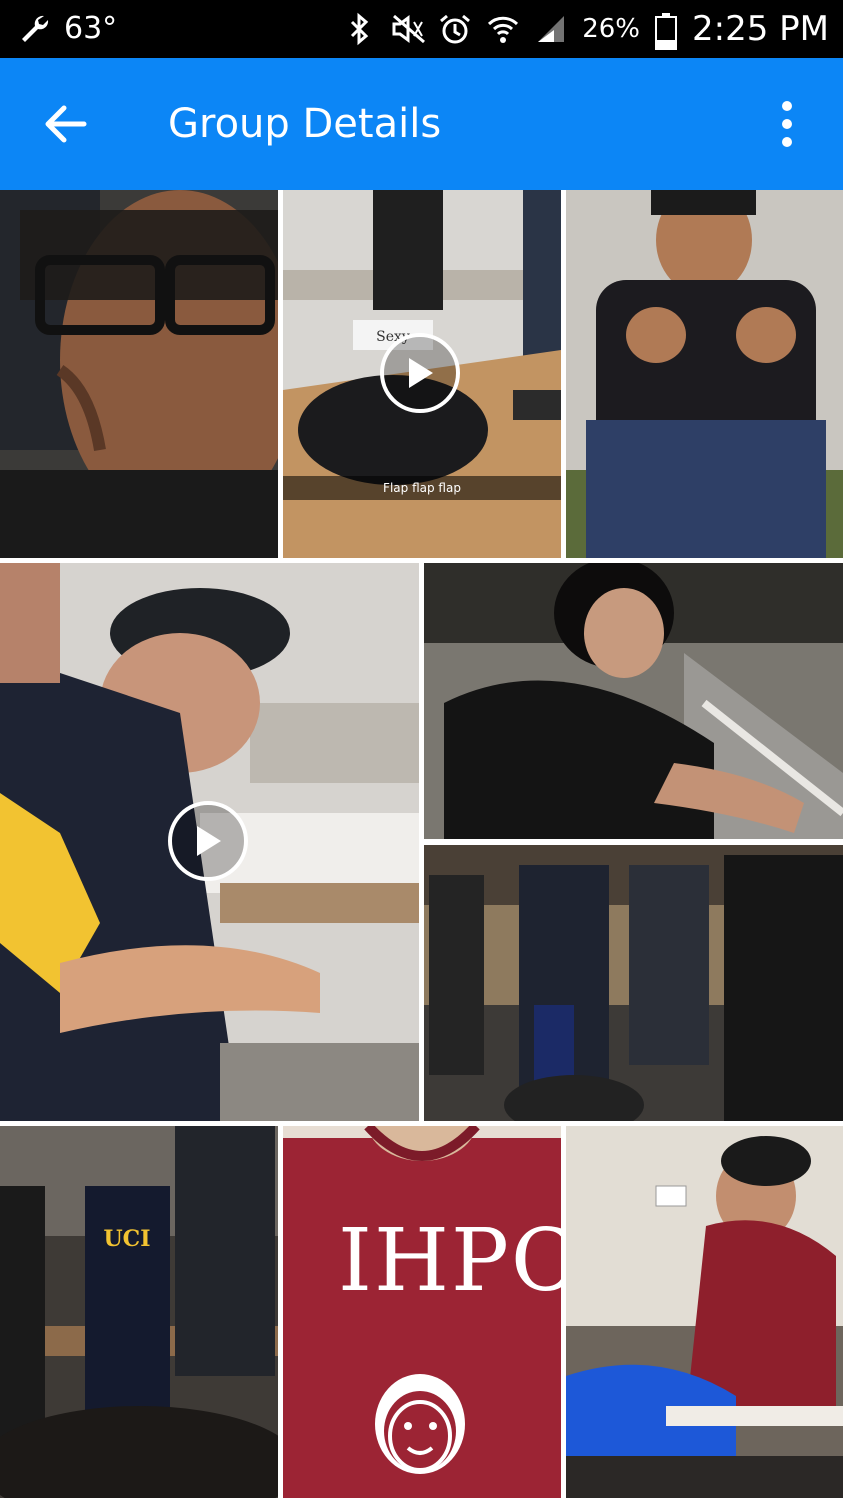 The image size is (843, 1498). What do you see at coordinates (305, 124) in the screenshot?
I see `page-title: Group Details` at bounding box center [305, 124].